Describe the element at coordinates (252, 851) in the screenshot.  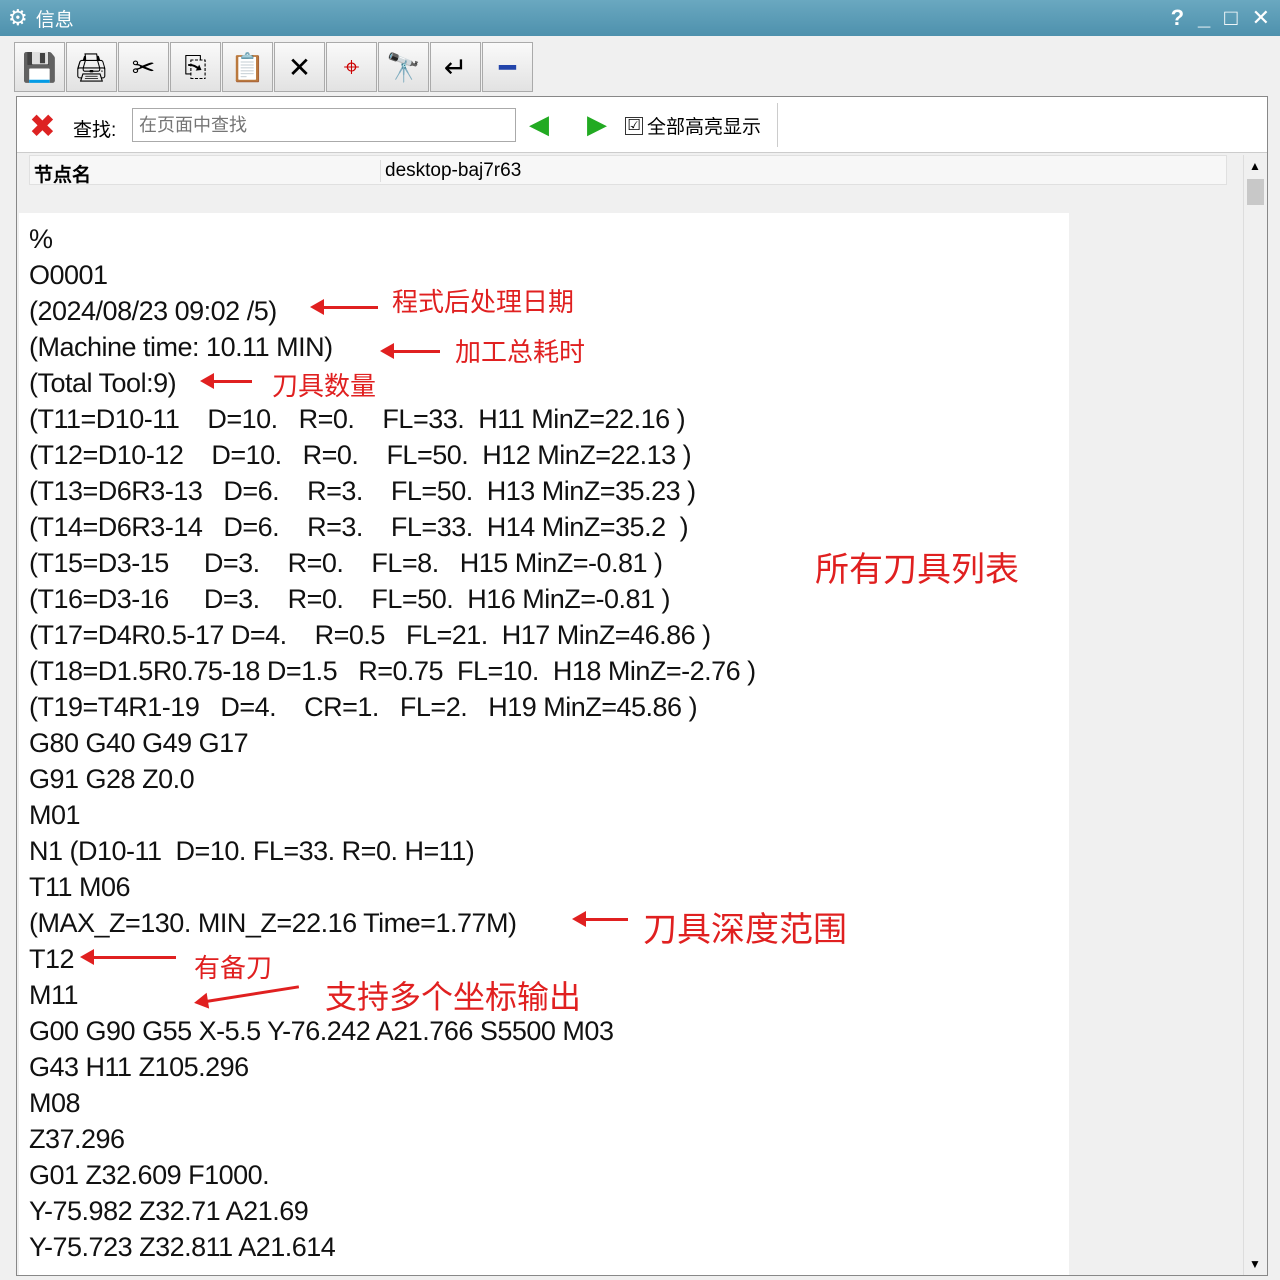
I see `code-line: N1 (D10-11 D=10. FL=33. R=0. H=11)` at that location.